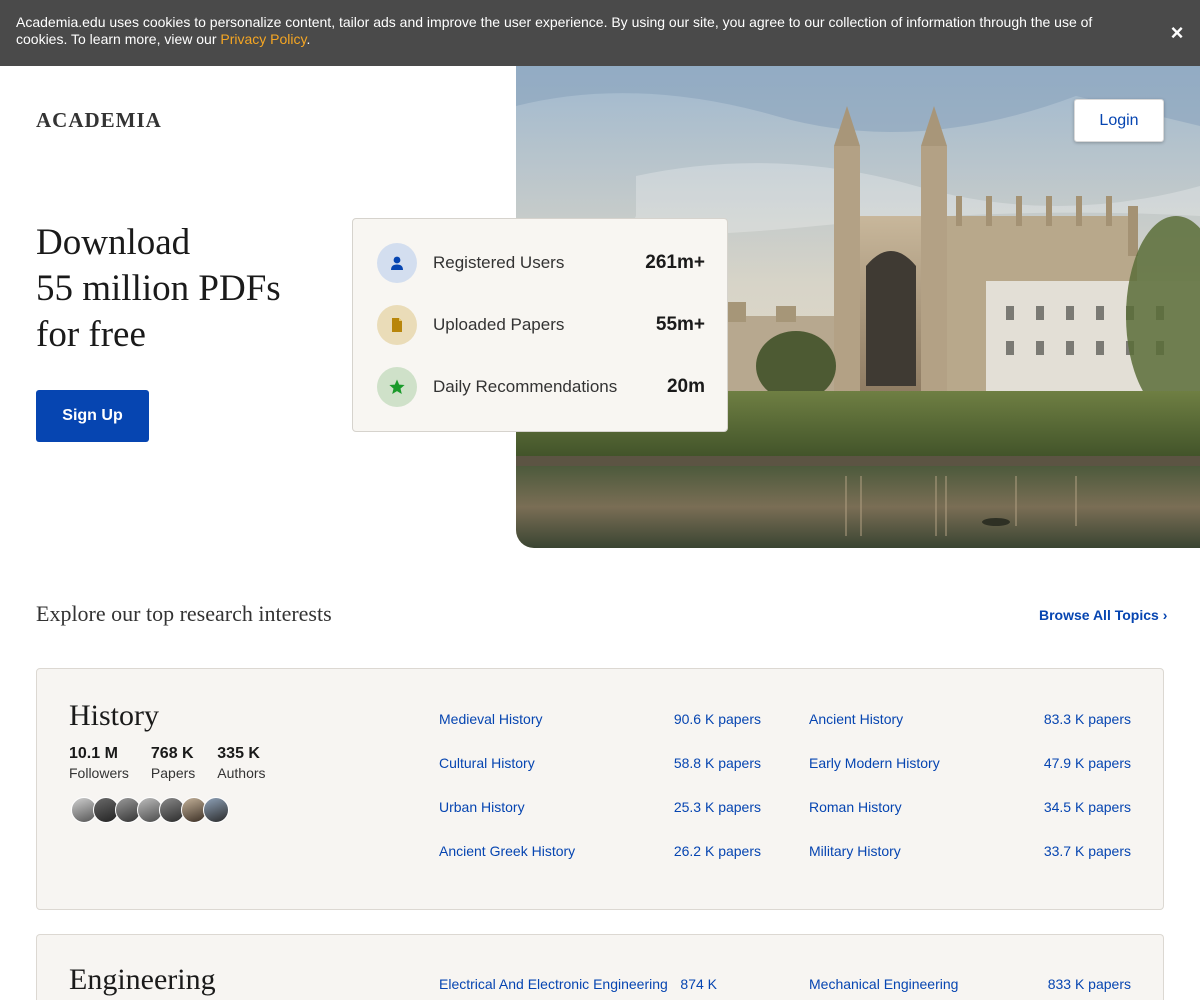  I want to click on login-button: Login, so click(1119, 120).